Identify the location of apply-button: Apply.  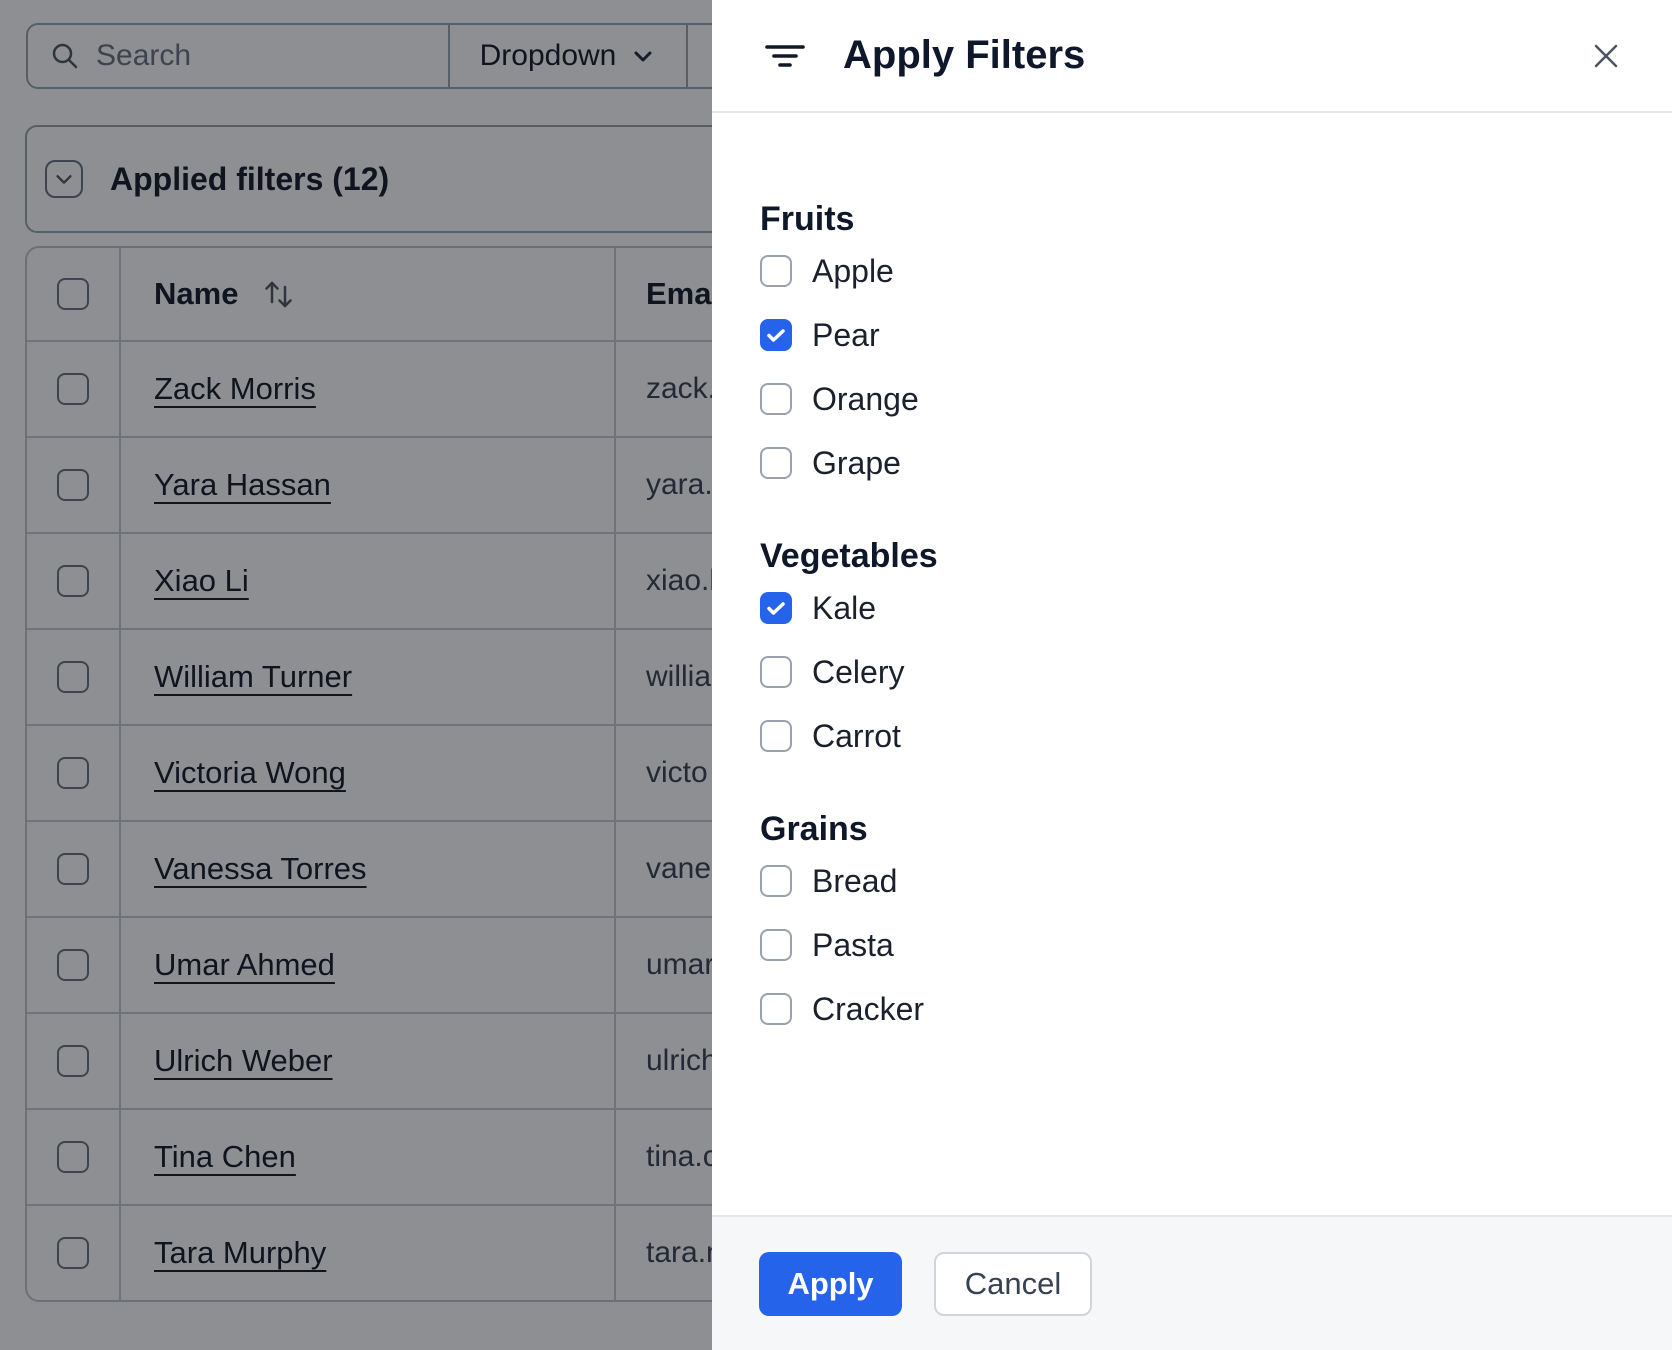
(830, 1283).